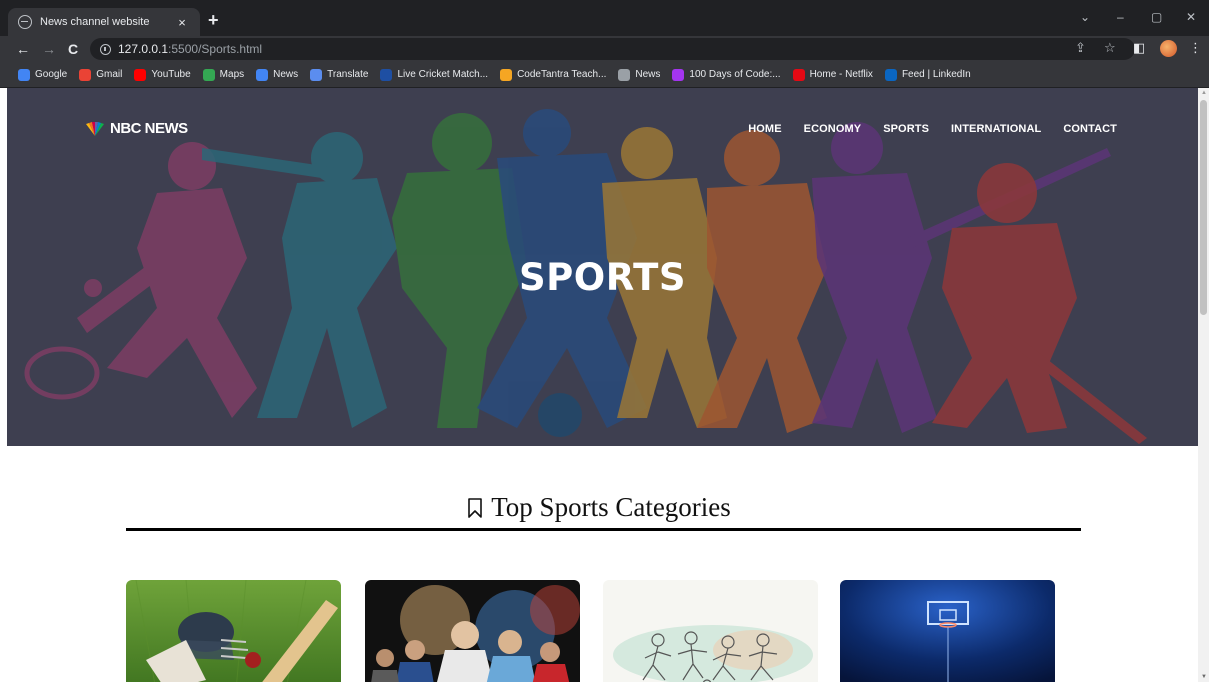 This screenshot has width=1209, height=682. Describe the element at coordinates (1120, 17) in the screenshot. I see `minimize-button: –` at that location.